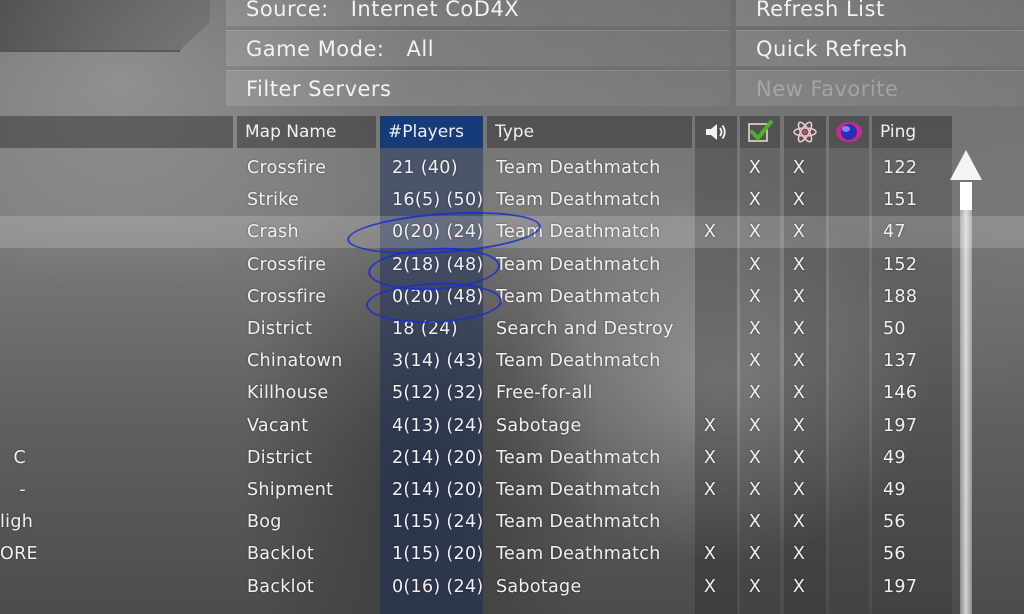 This screenshot has width=1024, height=614. Describe the element at coordinates (880, 48) in the screenshot. I see `quick-refresh-button: Quick Refresh` at that location.